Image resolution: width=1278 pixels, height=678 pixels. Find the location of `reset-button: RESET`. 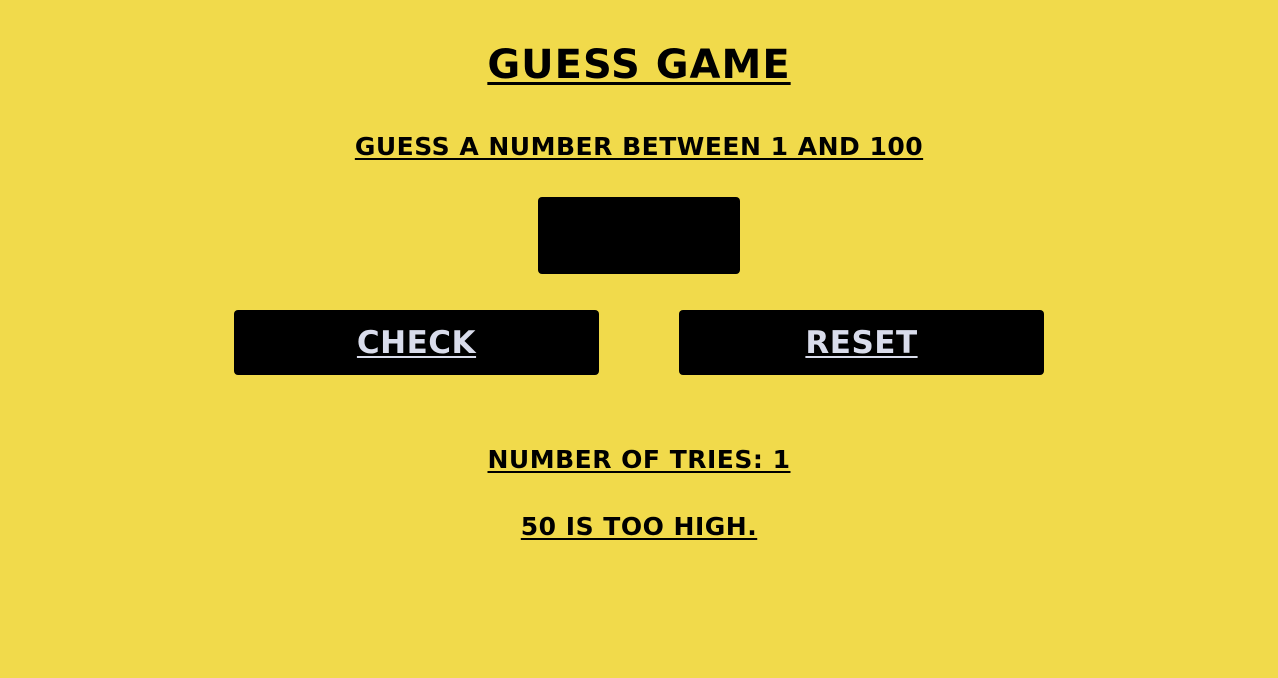

reset-button: RESET is located at coordinates (861, 342).